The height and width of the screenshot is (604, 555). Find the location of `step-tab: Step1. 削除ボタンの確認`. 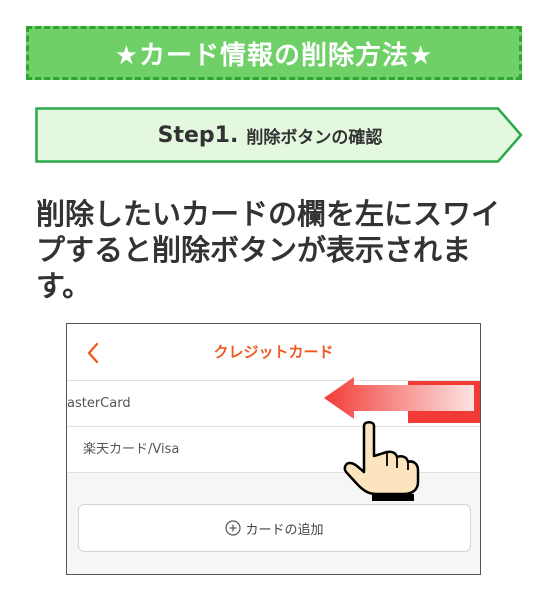

step-tab: Step1. 削除ボタンの確認 is located at coordinates (279, 135).